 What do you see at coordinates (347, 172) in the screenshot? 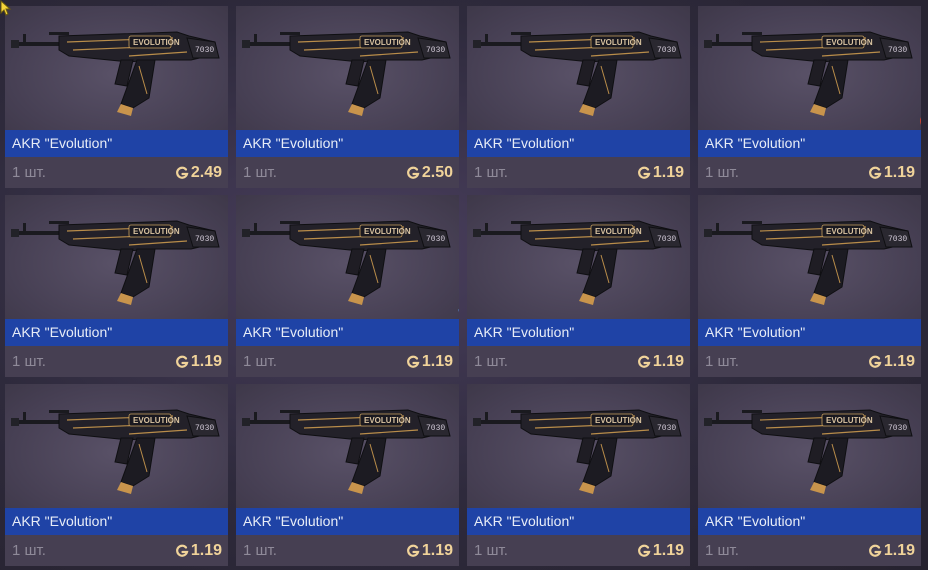
I see `item-footer: 1 шт. 2.50` at bounding box center [347, 172].